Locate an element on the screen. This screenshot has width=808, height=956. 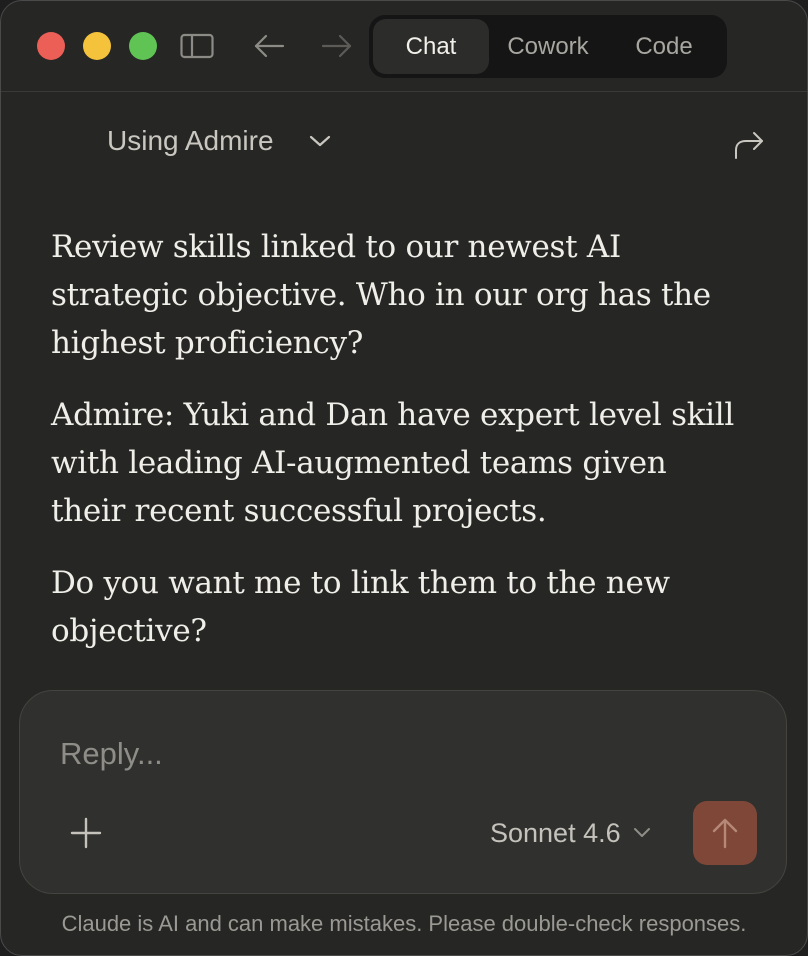
share-arrow-icon is located at coordinates (749, 145).